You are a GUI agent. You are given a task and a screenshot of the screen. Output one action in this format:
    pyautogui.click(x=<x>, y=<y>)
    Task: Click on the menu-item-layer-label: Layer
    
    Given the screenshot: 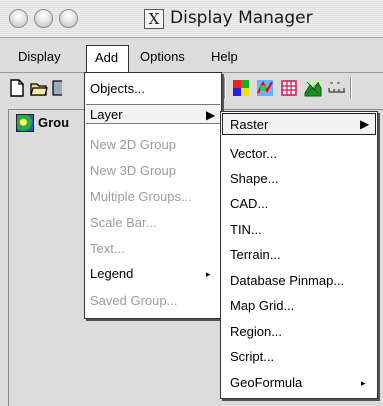 What is the action you would take?
    pyautogui.click(x=106, y=114)
    